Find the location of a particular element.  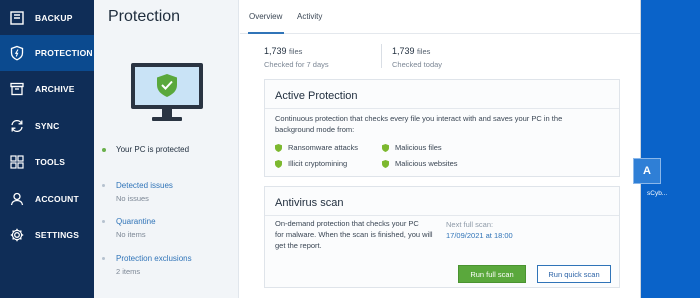

exclusions-count: 2 items is located at coordinates (128, 271).